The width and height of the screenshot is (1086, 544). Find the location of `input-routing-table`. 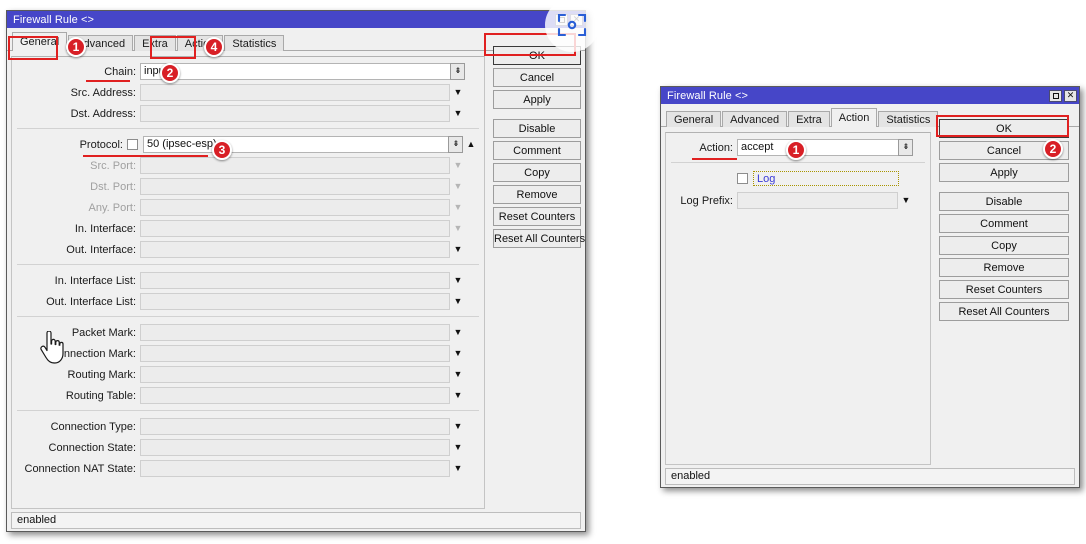

input-routing-table is located at coordinates (295, 395).